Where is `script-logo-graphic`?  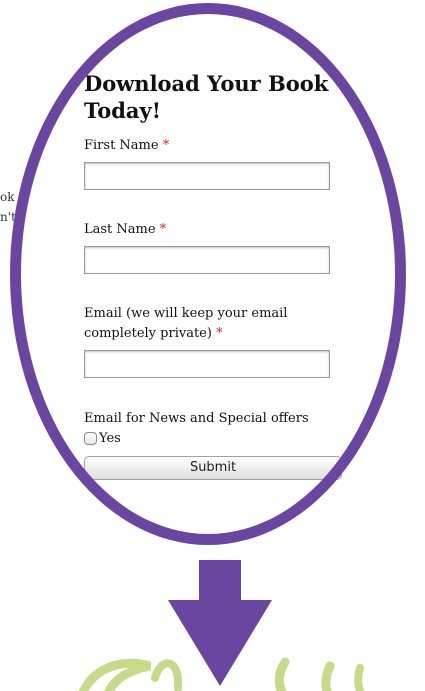
script-logo-graphic is located at coordinates (220, 669).